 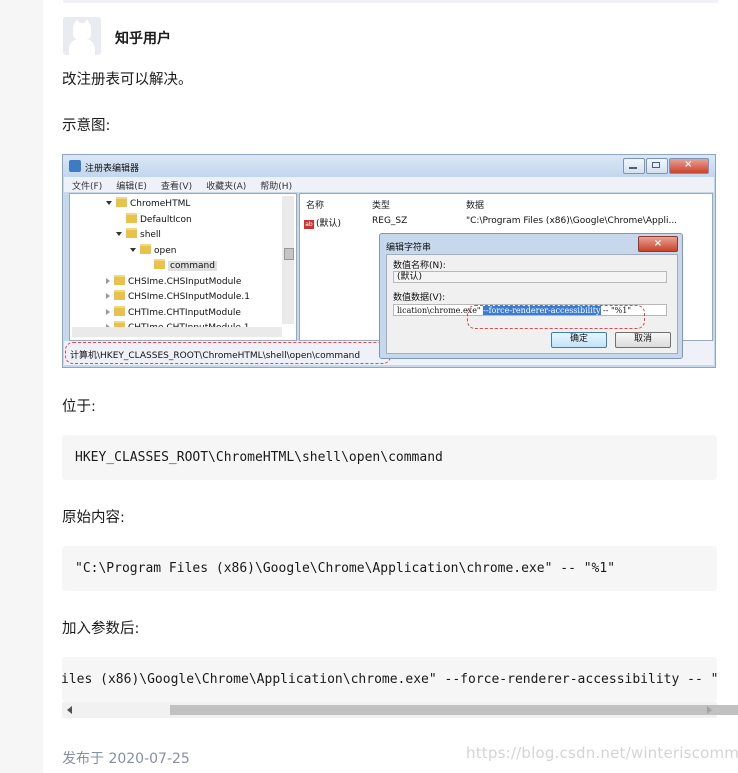 I want to click on location-label: 位于:, so click(x=79, y=407).